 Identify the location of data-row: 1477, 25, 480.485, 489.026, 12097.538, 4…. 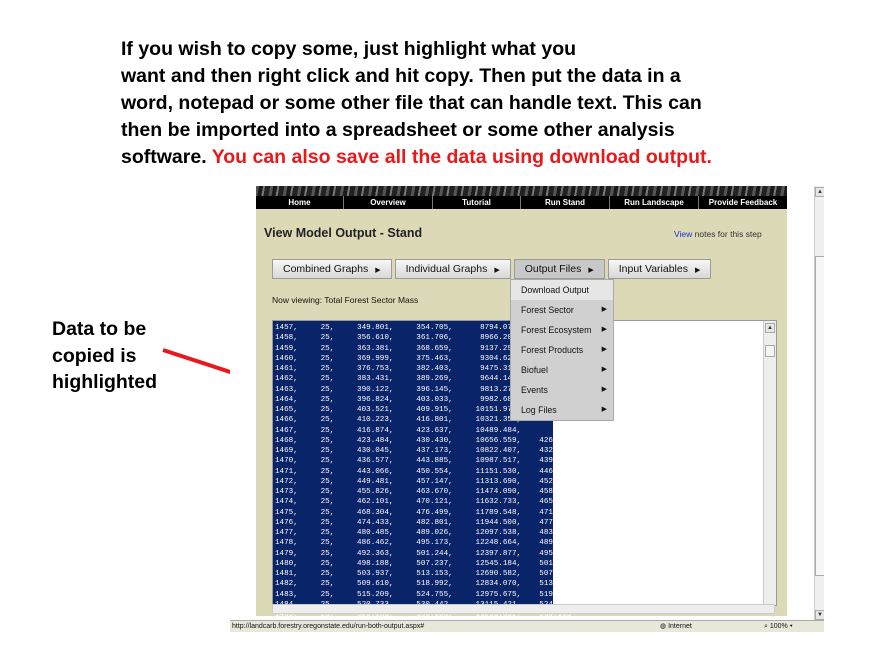
(423, 533).